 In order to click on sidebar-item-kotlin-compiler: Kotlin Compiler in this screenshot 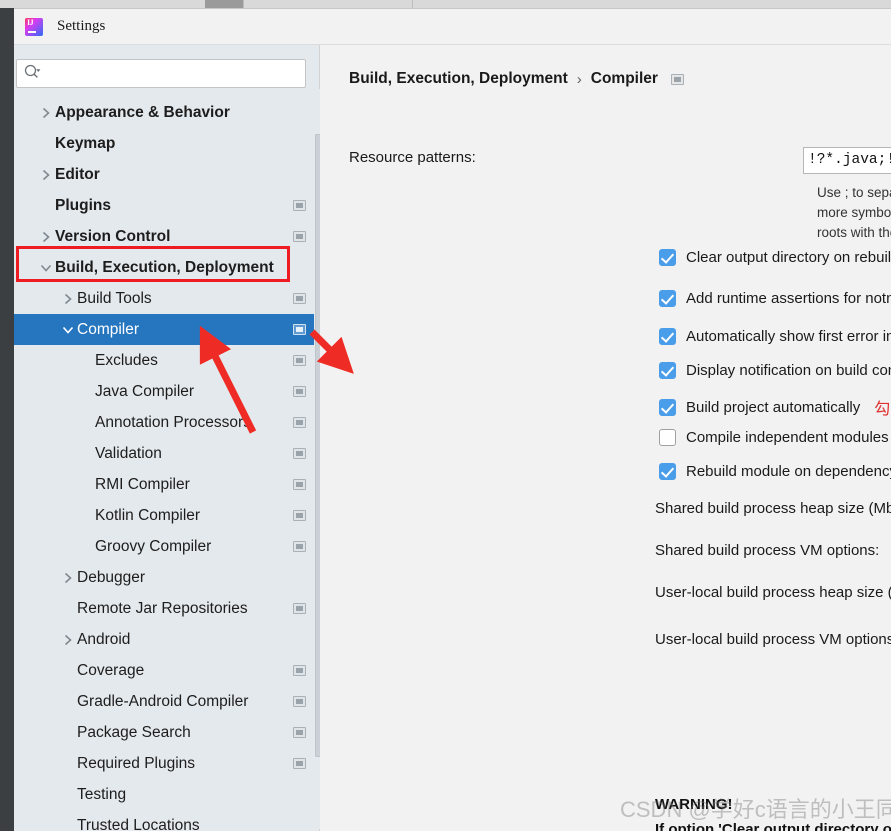, I will do `click(167, 515)`.